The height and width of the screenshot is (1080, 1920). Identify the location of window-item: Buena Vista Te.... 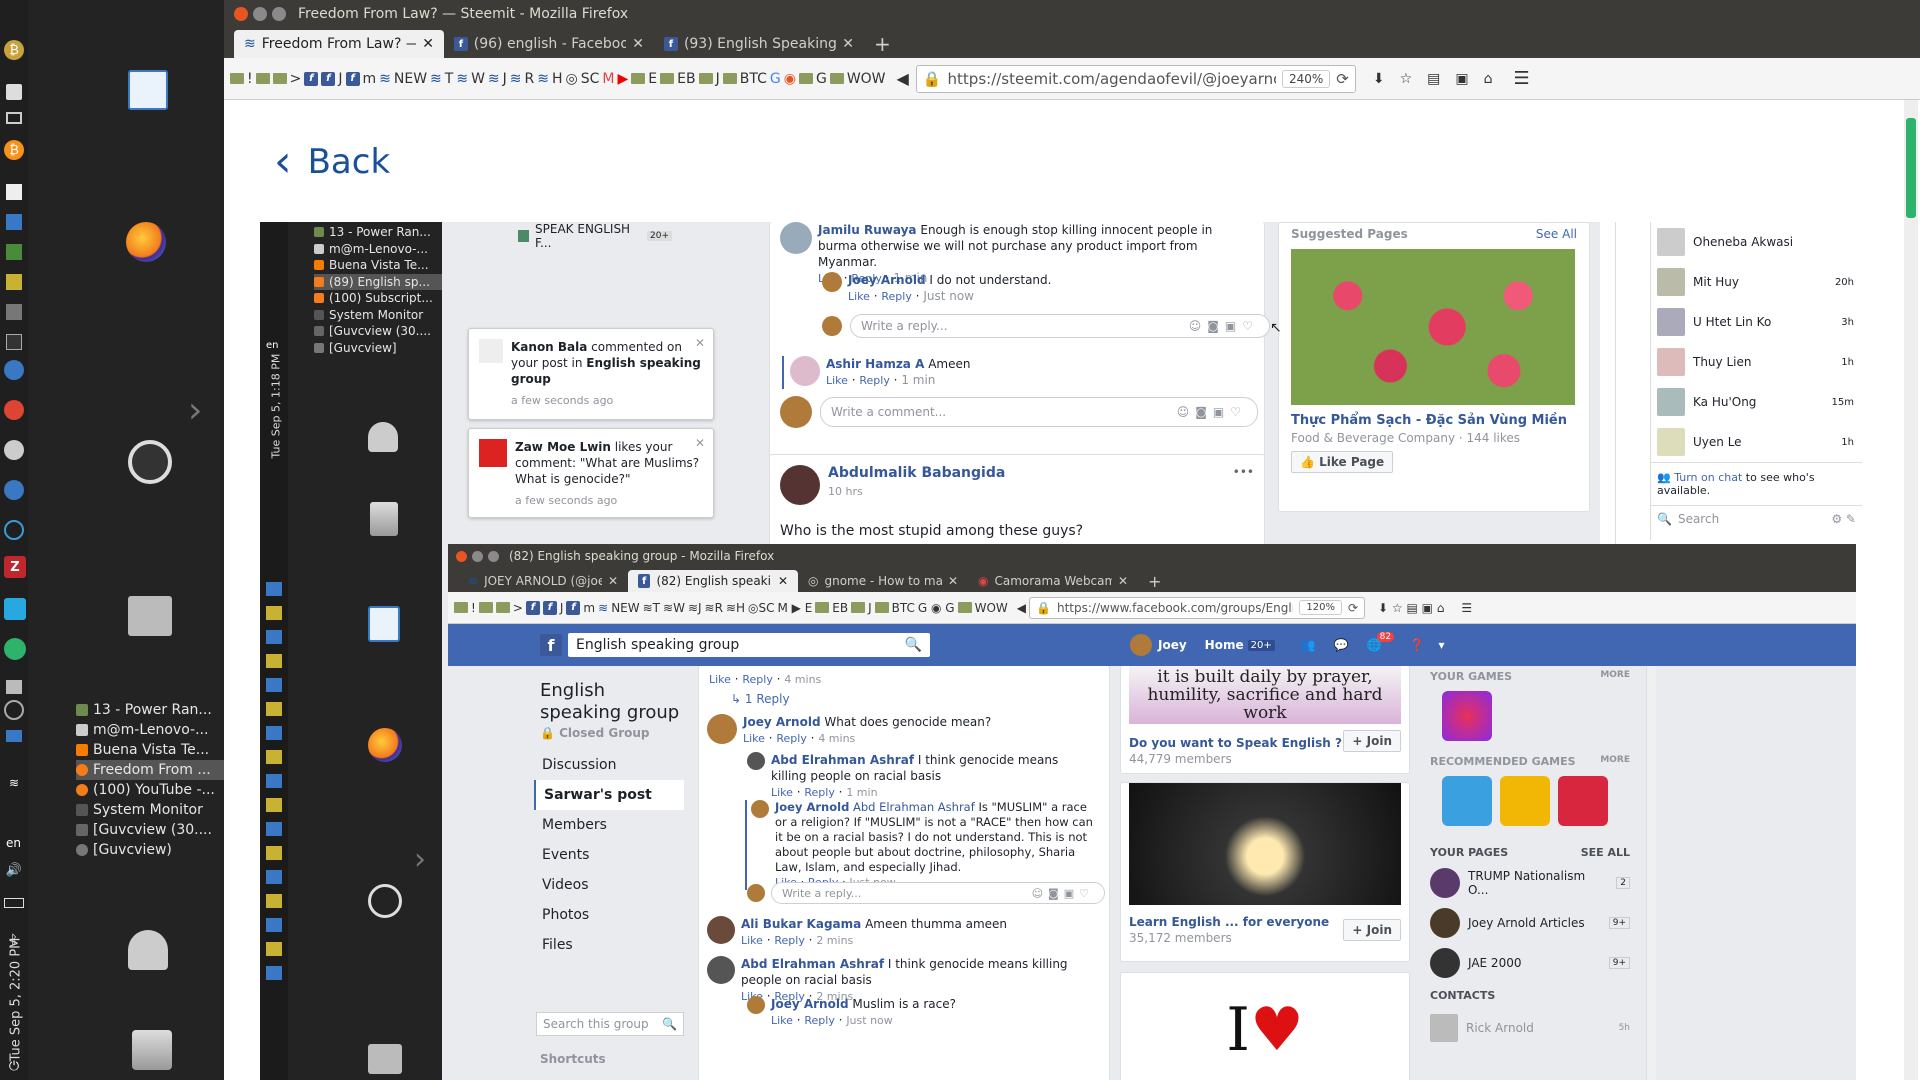
(162, 750).